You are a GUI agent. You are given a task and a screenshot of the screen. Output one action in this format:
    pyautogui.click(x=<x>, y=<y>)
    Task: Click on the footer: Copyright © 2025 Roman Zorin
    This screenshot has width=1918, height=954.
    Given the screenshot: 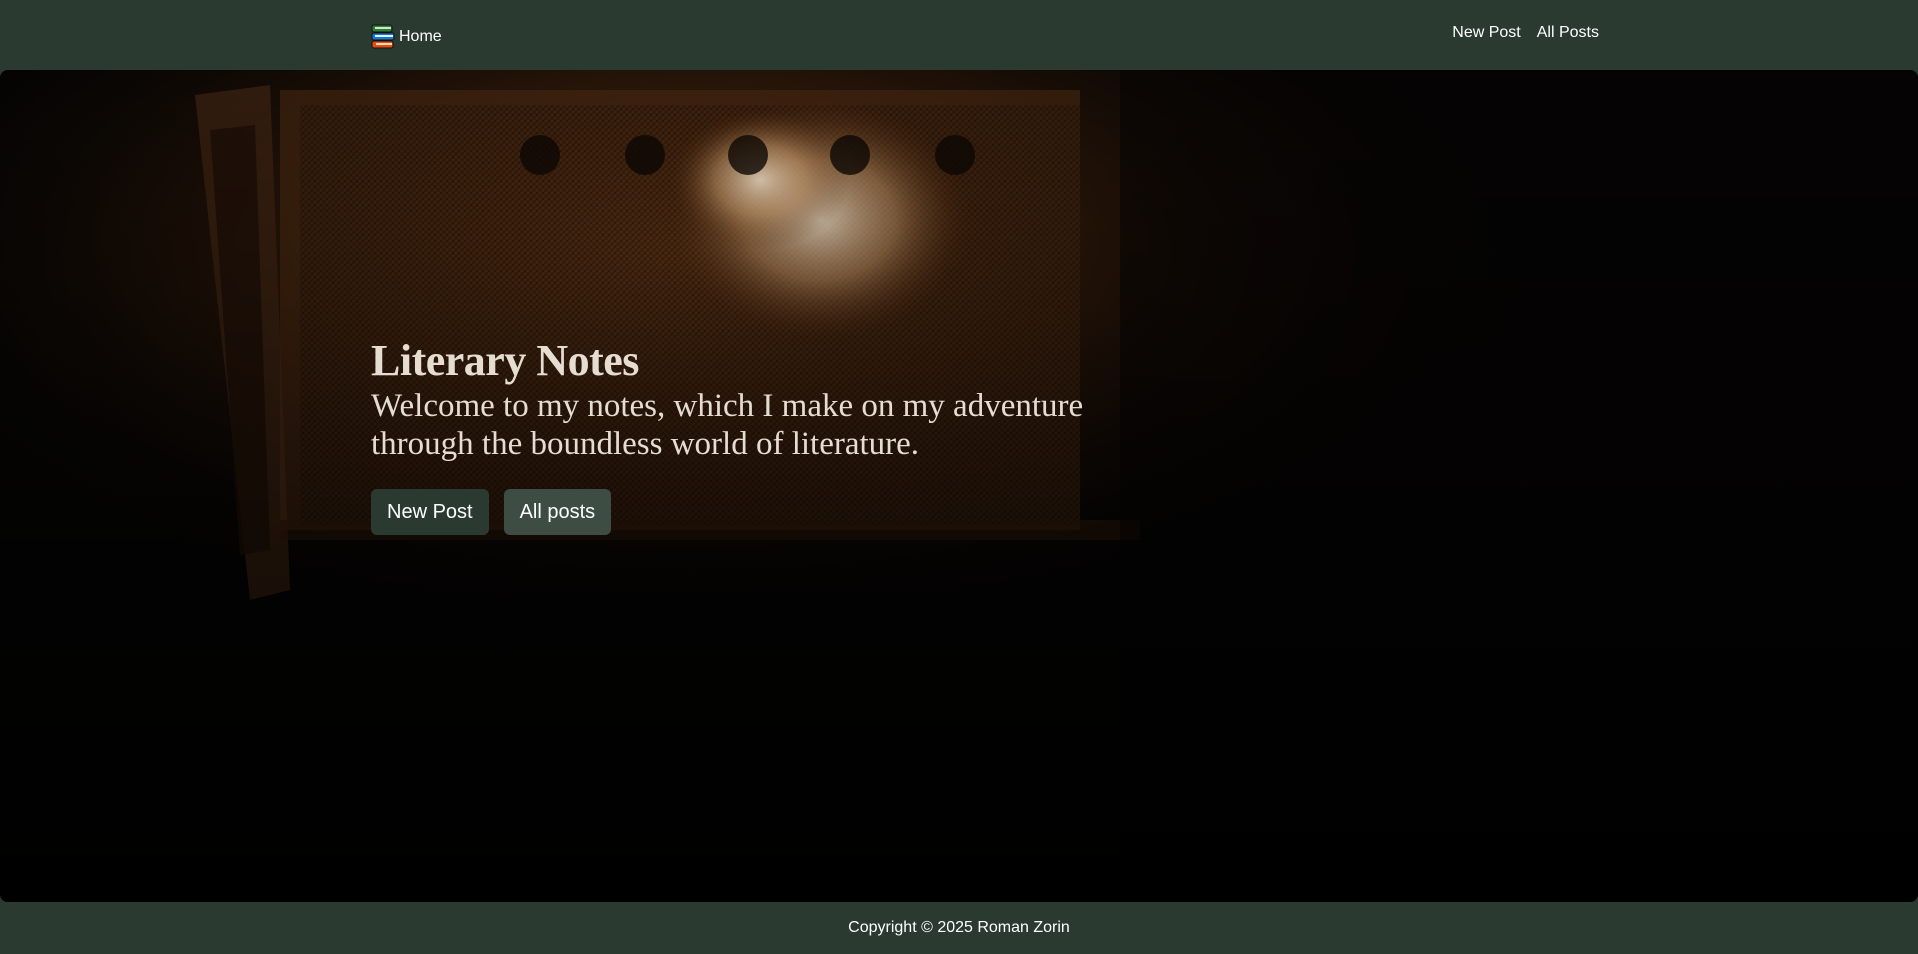 What is the action you would take?
    pyautogui.click(x=959, y=928)
    